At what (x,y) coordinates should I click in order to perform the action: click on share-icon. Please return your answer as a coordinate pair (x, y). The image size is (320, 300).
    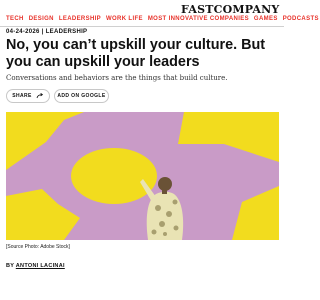
    Looking at the image, I should click on (40, 96).